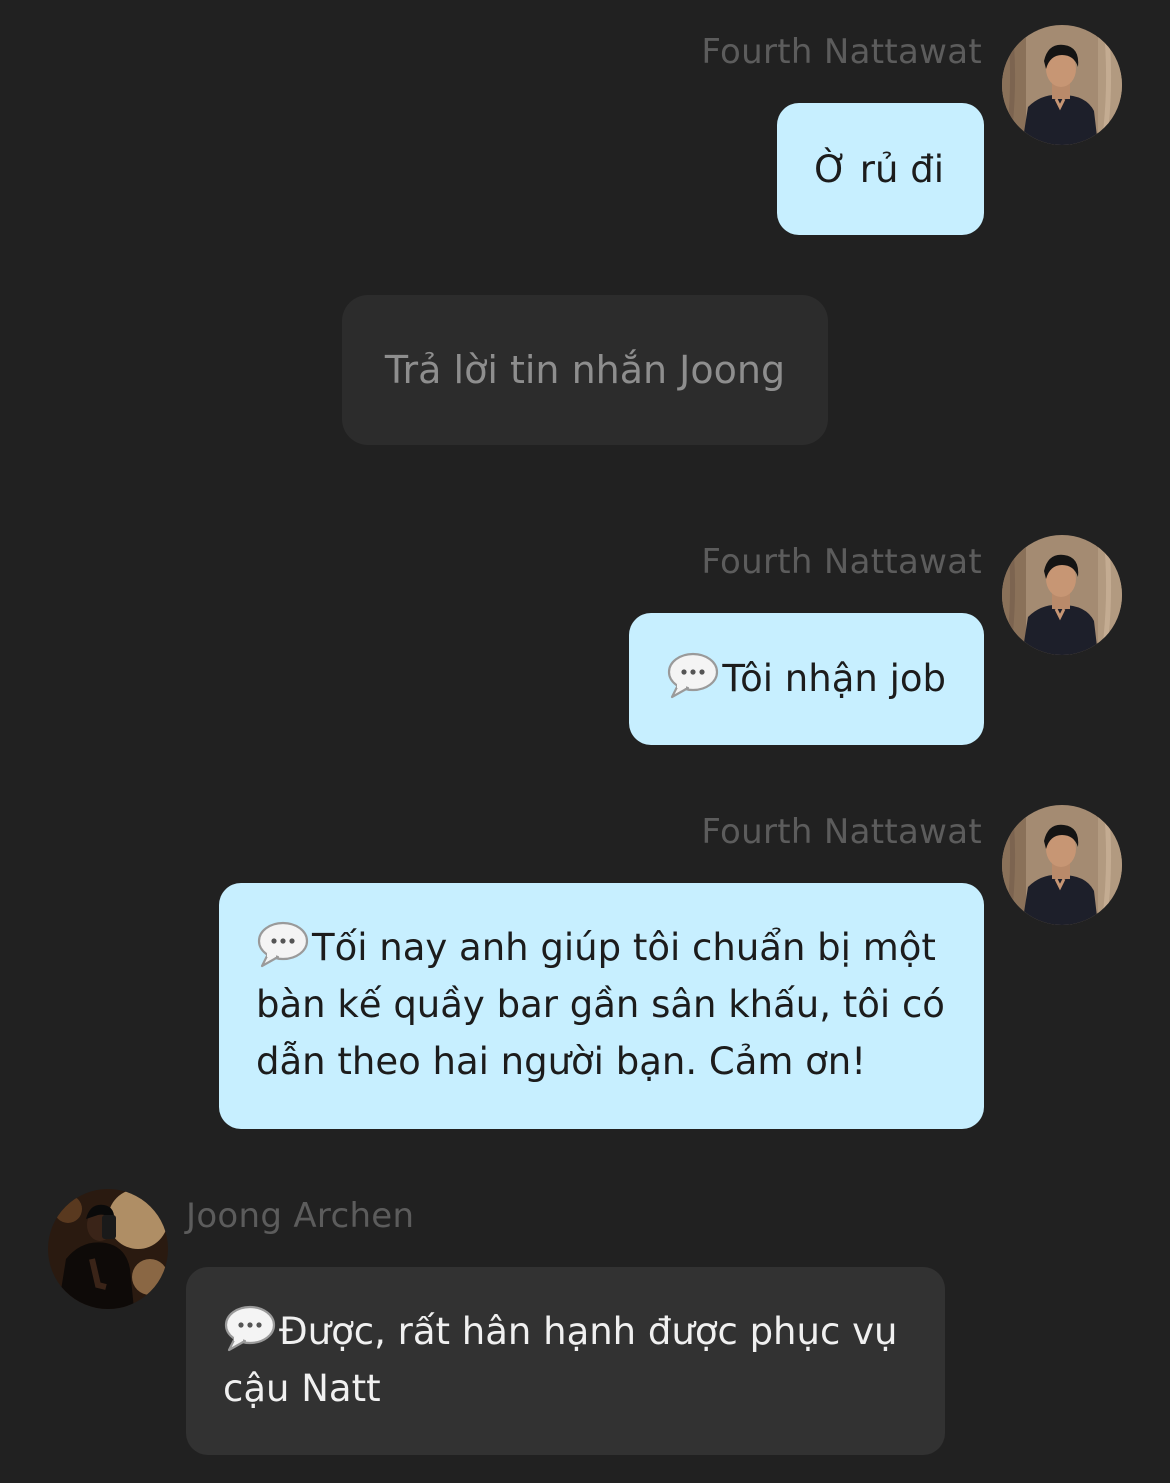  I want to click on reply-prompt-label: Trả lời tin nhắn Joong, so click(585, 370).